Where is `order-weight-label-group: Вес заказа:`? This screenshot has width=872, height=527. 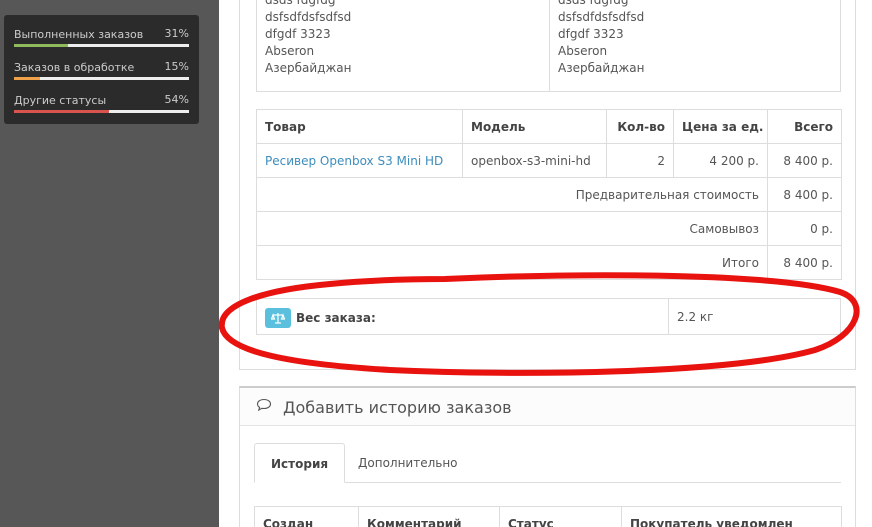 order-weight-label-group: Вес заказа: is located at coordinates (320, 318).